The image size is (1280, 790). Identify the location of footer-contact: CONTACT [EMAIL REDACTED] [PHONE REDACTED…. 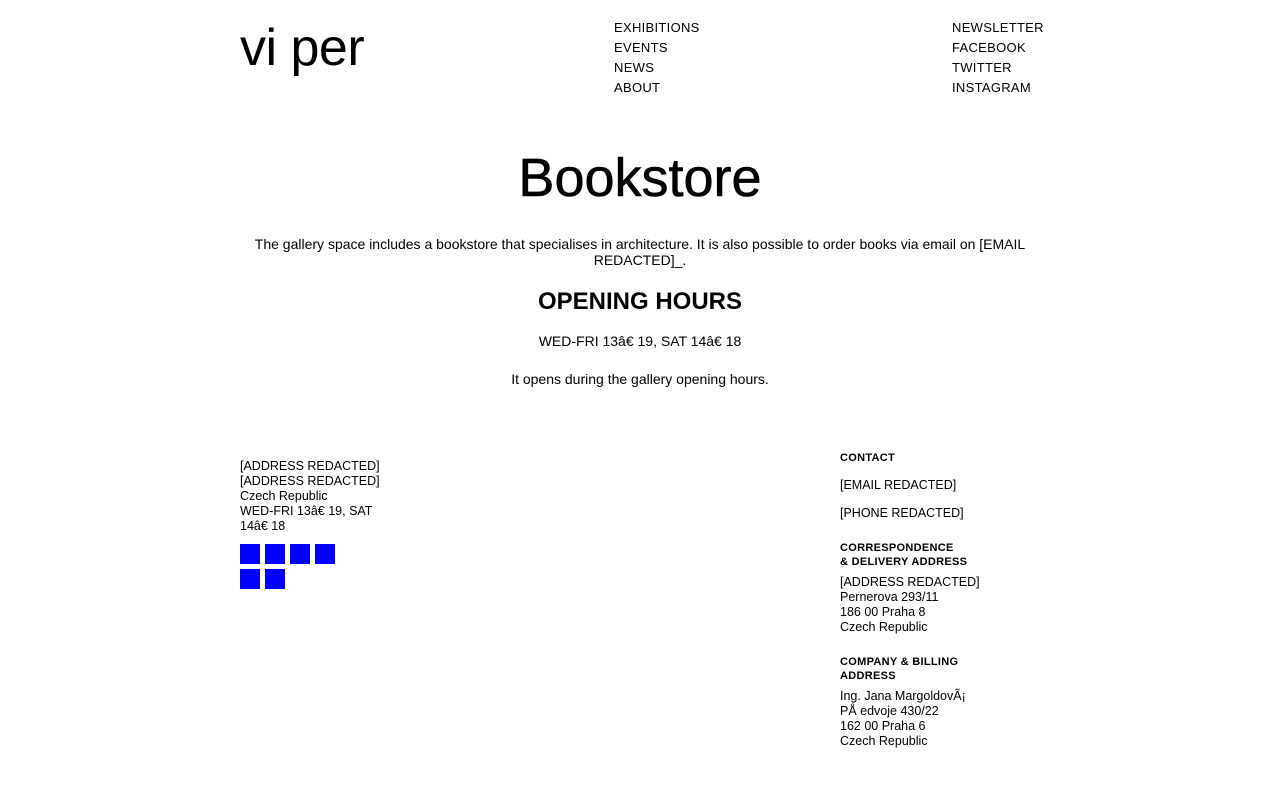
(925, 600).